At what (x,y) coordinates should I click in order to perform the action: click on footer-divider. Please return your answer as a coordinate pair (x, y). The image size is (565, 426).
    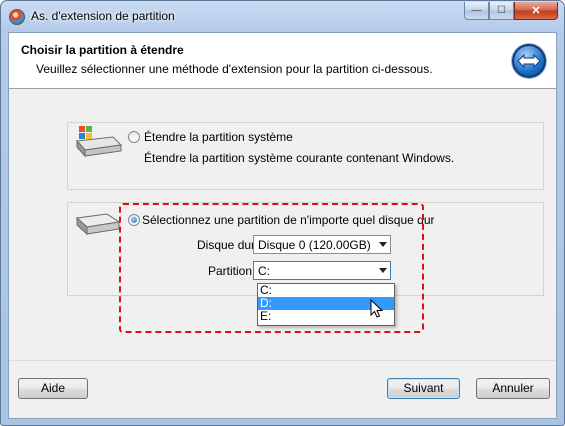
    Looking at the image, I should click on (282, 360).